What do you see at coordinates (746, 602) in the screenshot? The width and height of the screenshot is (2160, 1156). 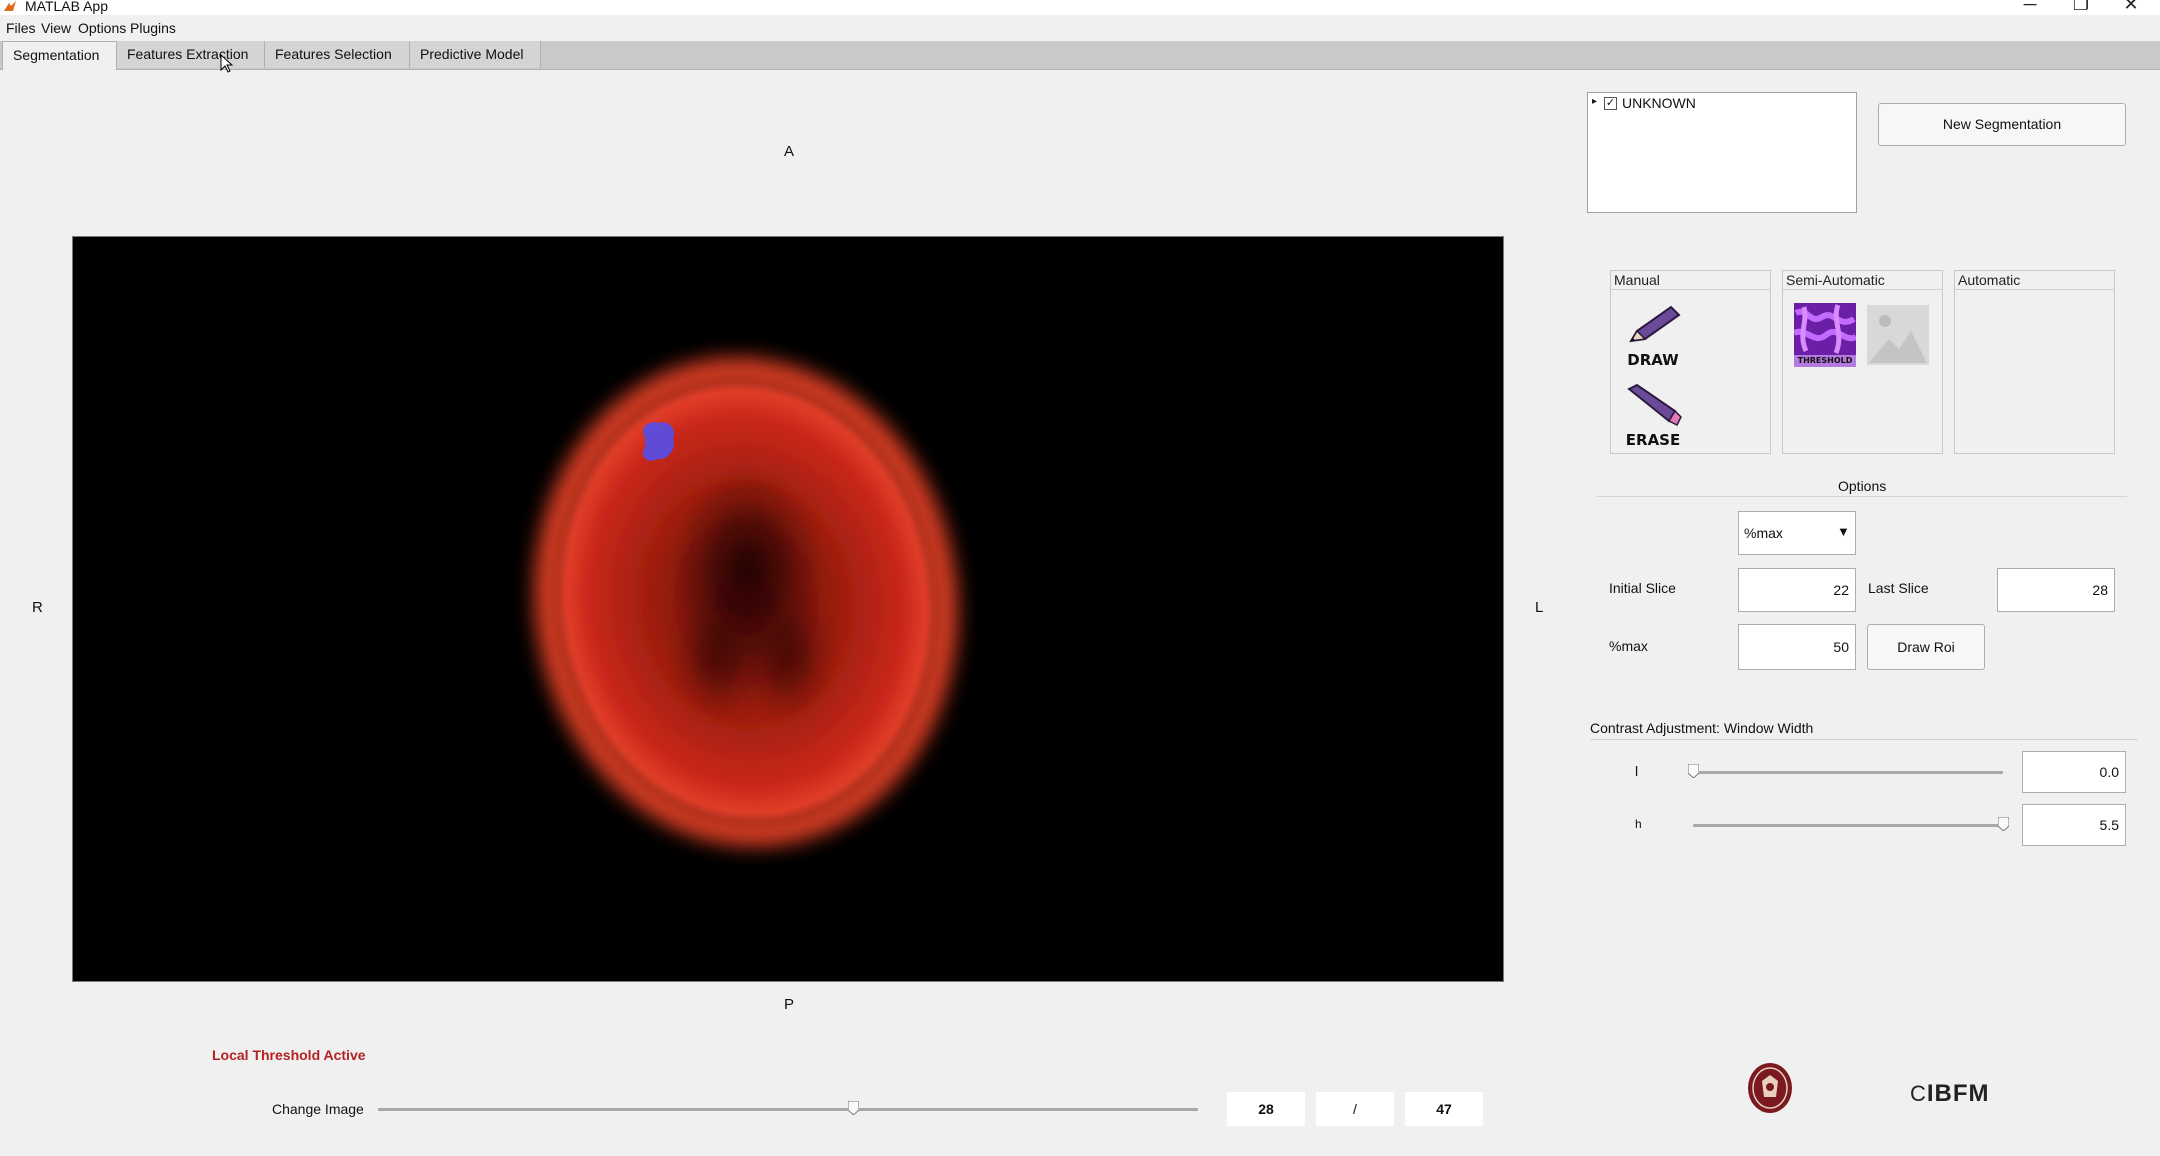 I see `pet-brain-slice-image` at bounding box center [746, 602].